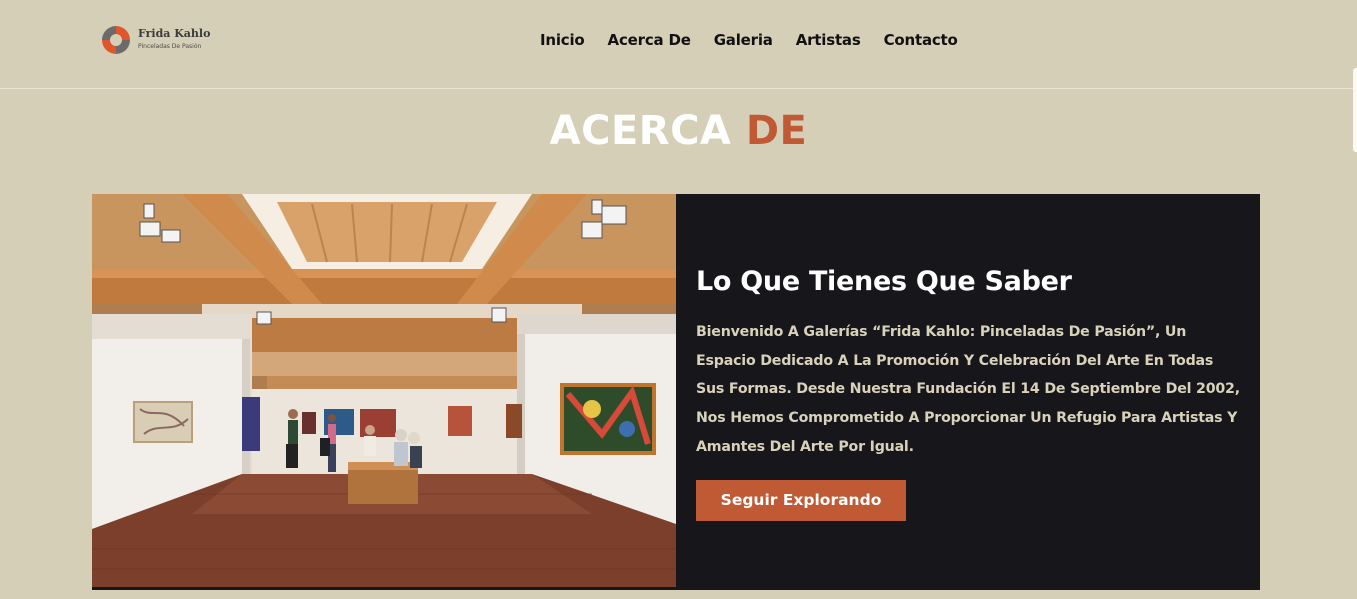 Image resolution: width=1357 pixels, height=599 pixels. I want to click on nav-link-galeria: Galeria, so click(743, 40).